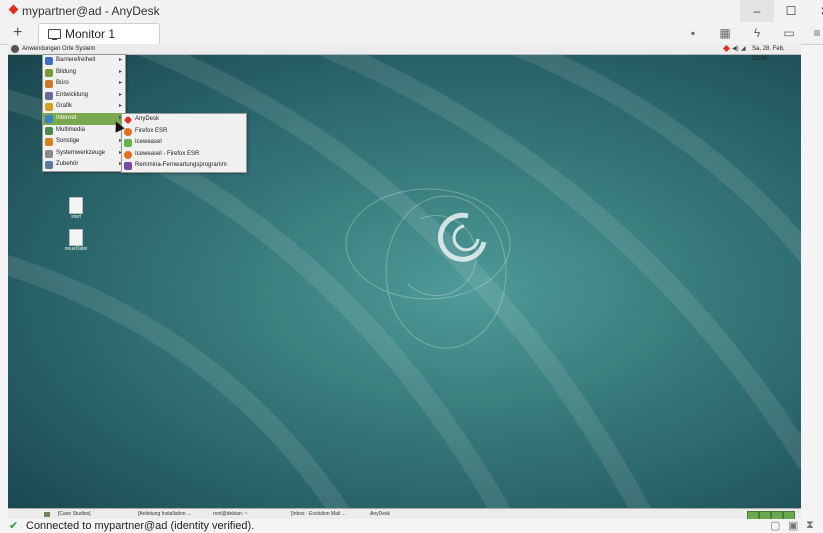 The image size is (823, 533). I want to click on submenu-item-iceweasel-firefox-esr: Iceweasel - Firefox ESR, so click(184, 155).